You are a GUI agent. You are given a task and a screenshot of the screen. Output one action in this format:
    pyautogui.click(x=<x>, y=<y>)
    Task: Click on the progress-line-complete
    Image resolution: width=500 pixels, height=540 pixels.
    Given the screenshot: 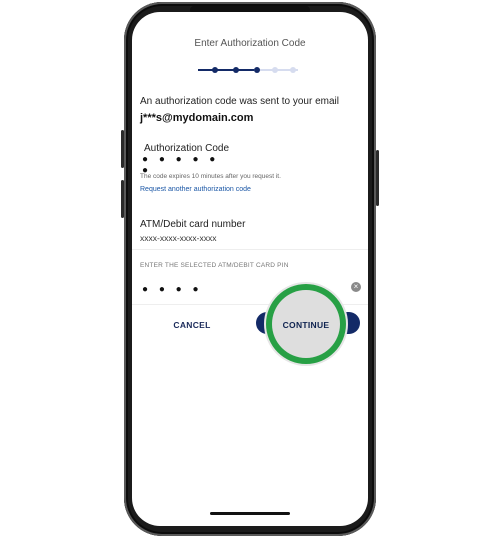 What is the action you would take?
    pyautogui.click(x=226, y=70)
    